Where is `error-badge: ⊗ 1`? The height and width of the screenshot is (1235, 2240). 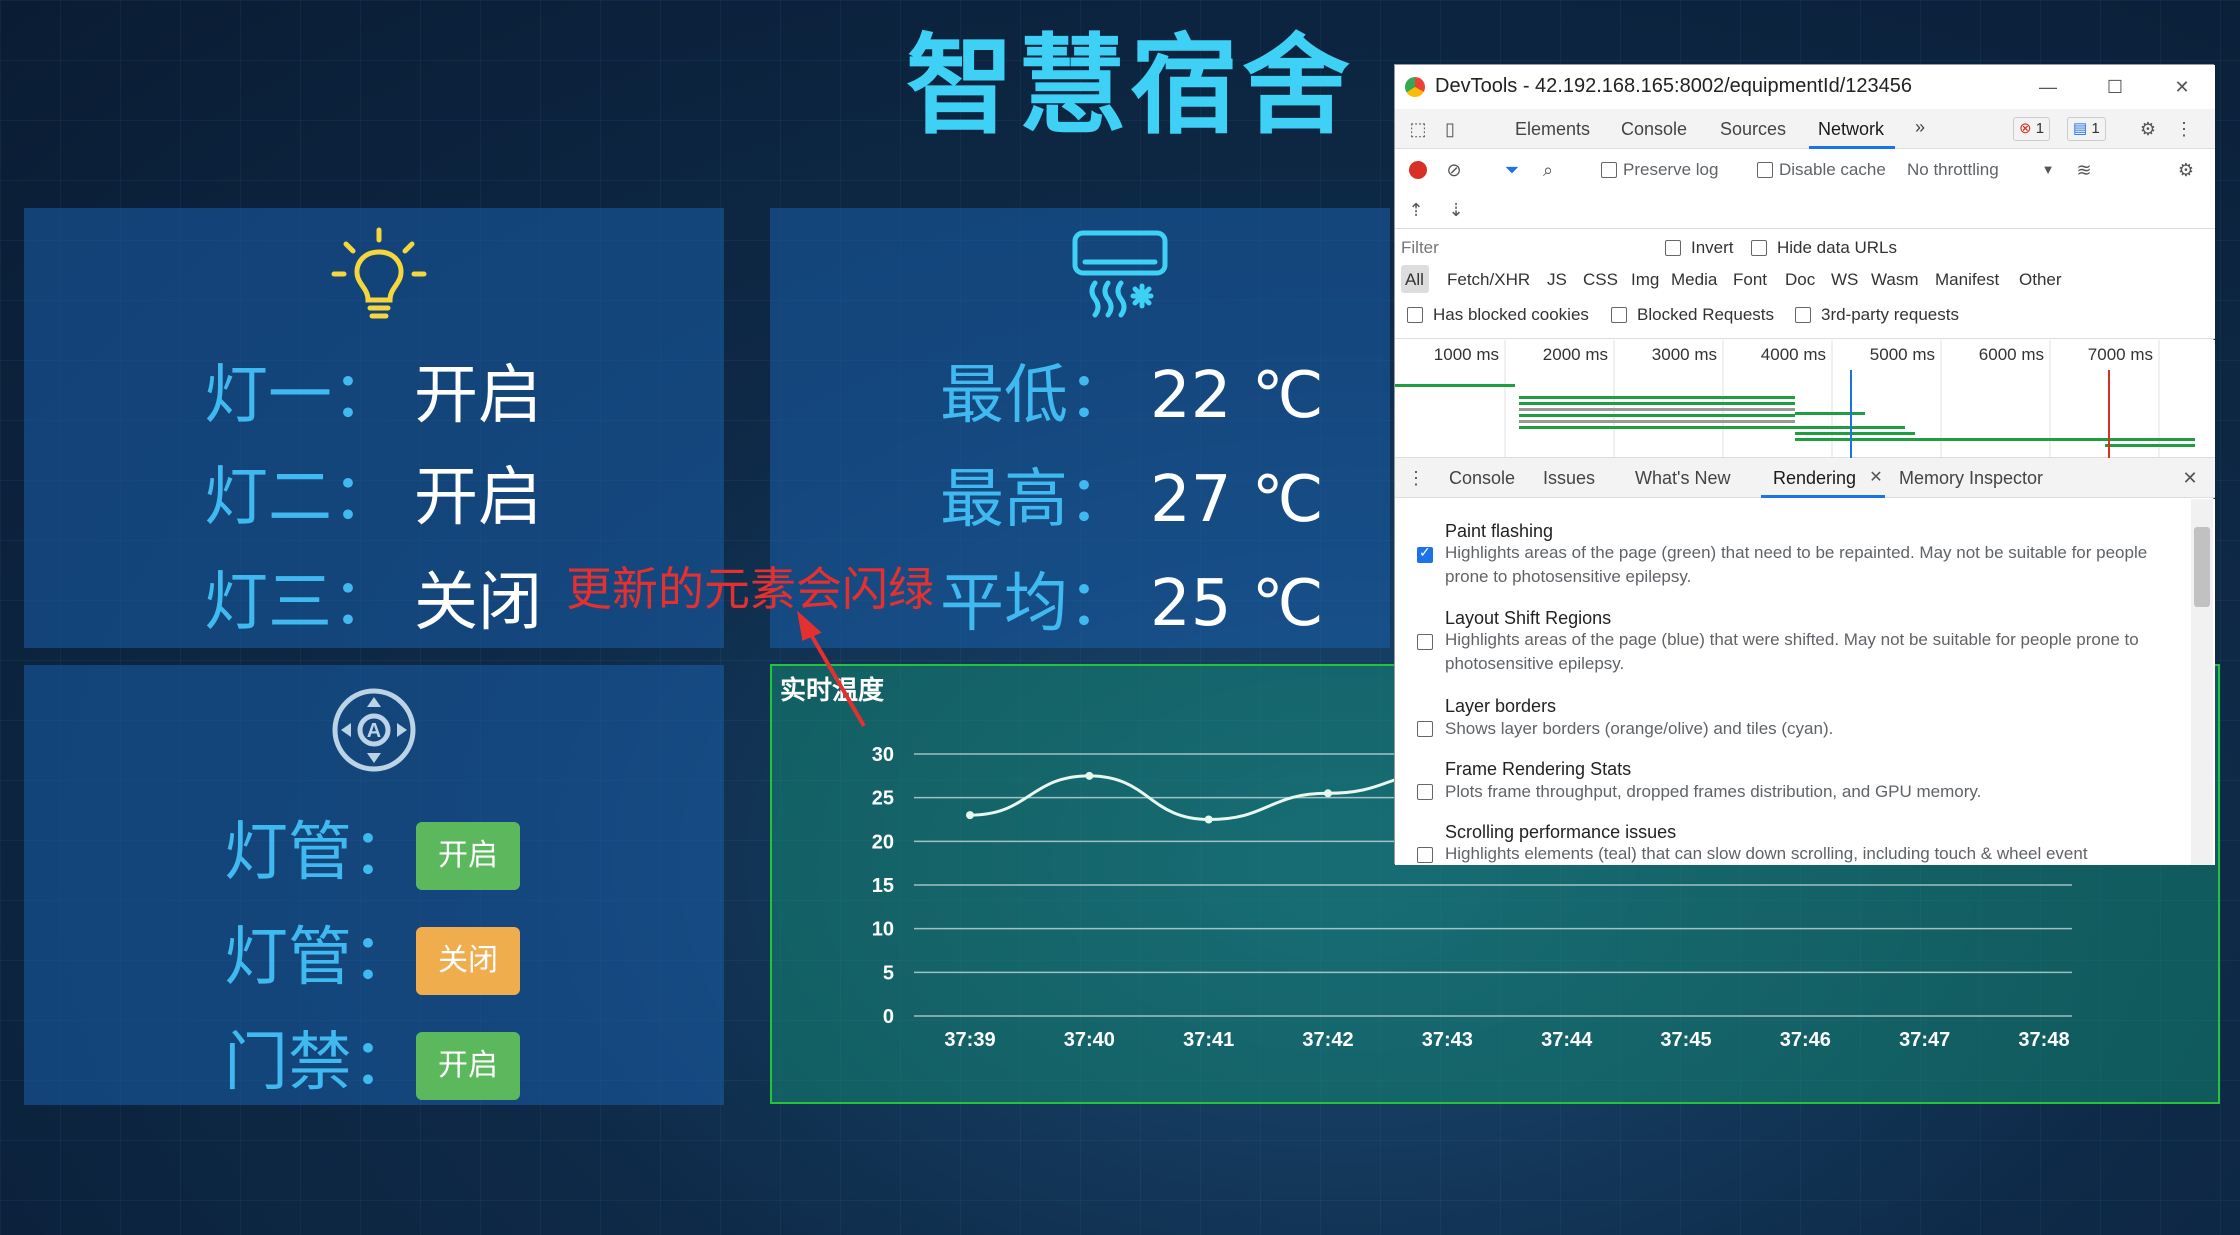
error-badge: ⊗ 1 is located at coordinates (2032, 129).